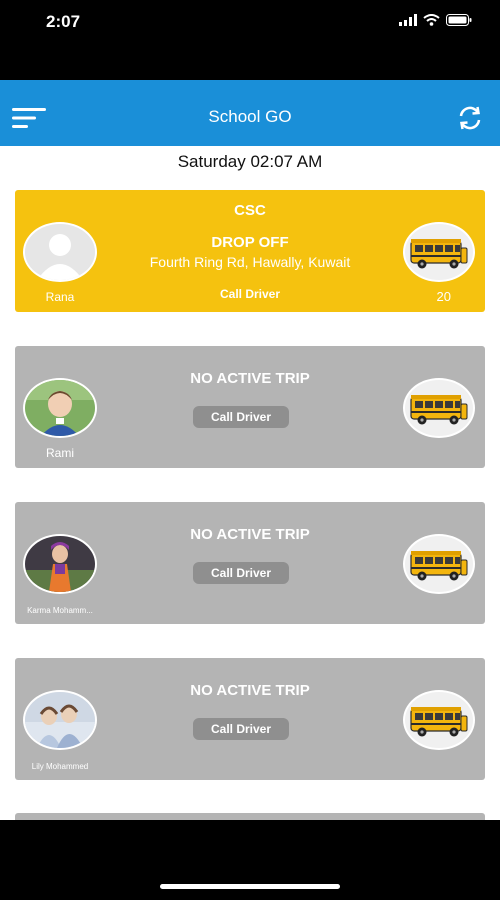  I want to click on status-bar: 2:07, so click(250, 40).